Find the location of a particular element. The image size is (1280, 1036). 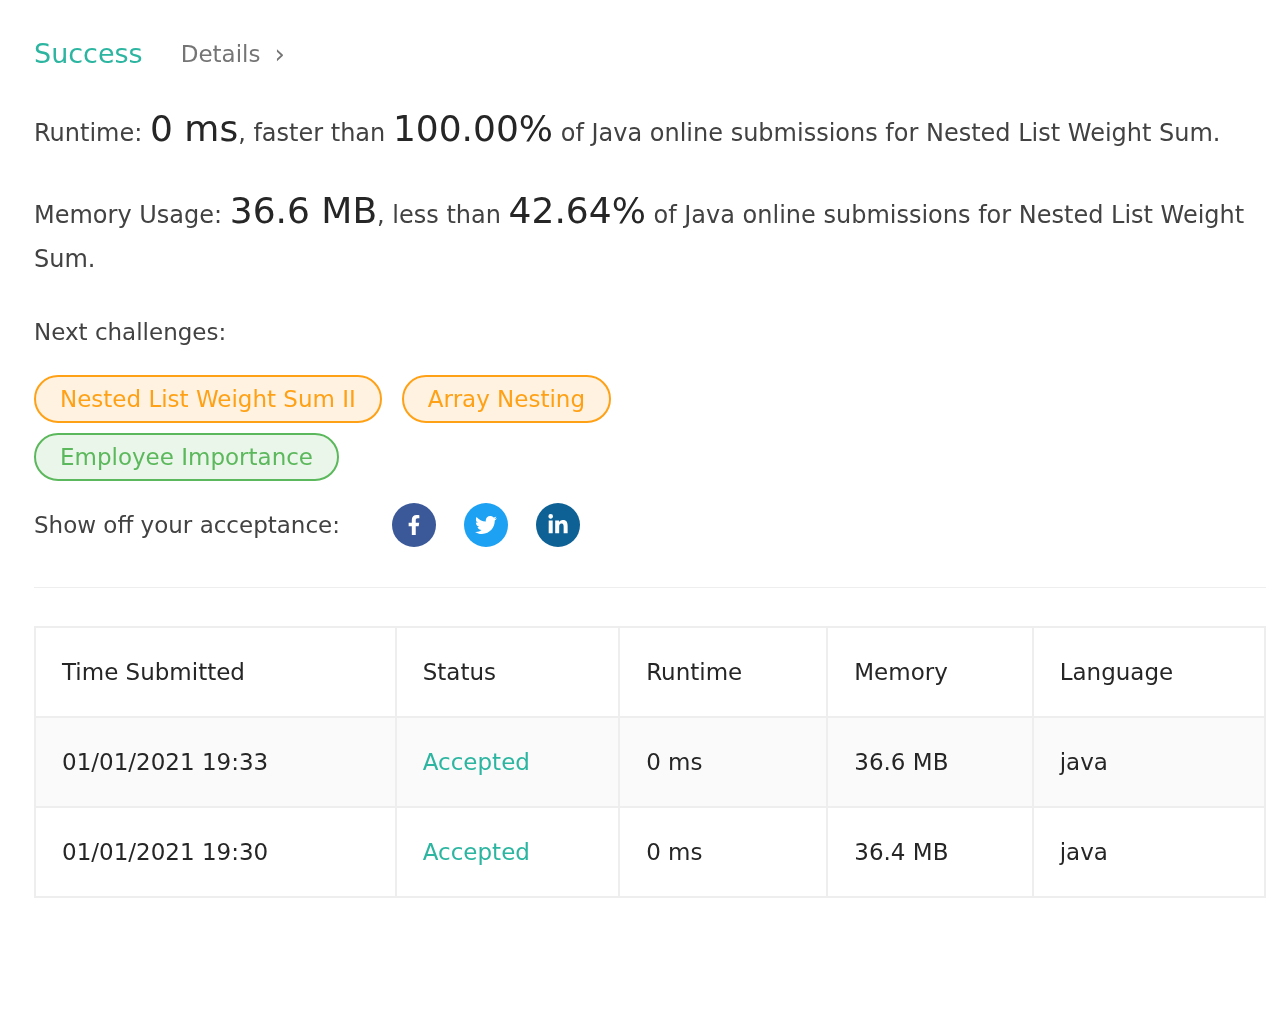

status-text: Success is located at coordinates (88, 53).